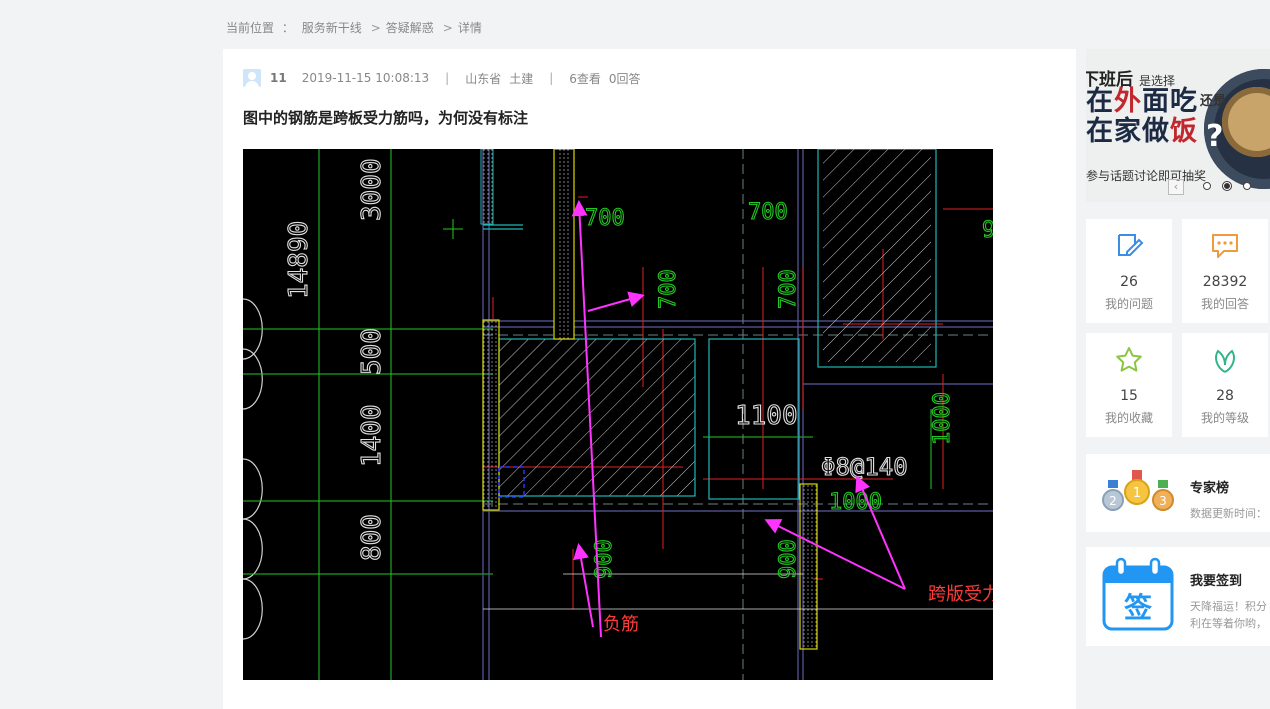  I want to click on answer-count: 0回答, so click(624, 78).